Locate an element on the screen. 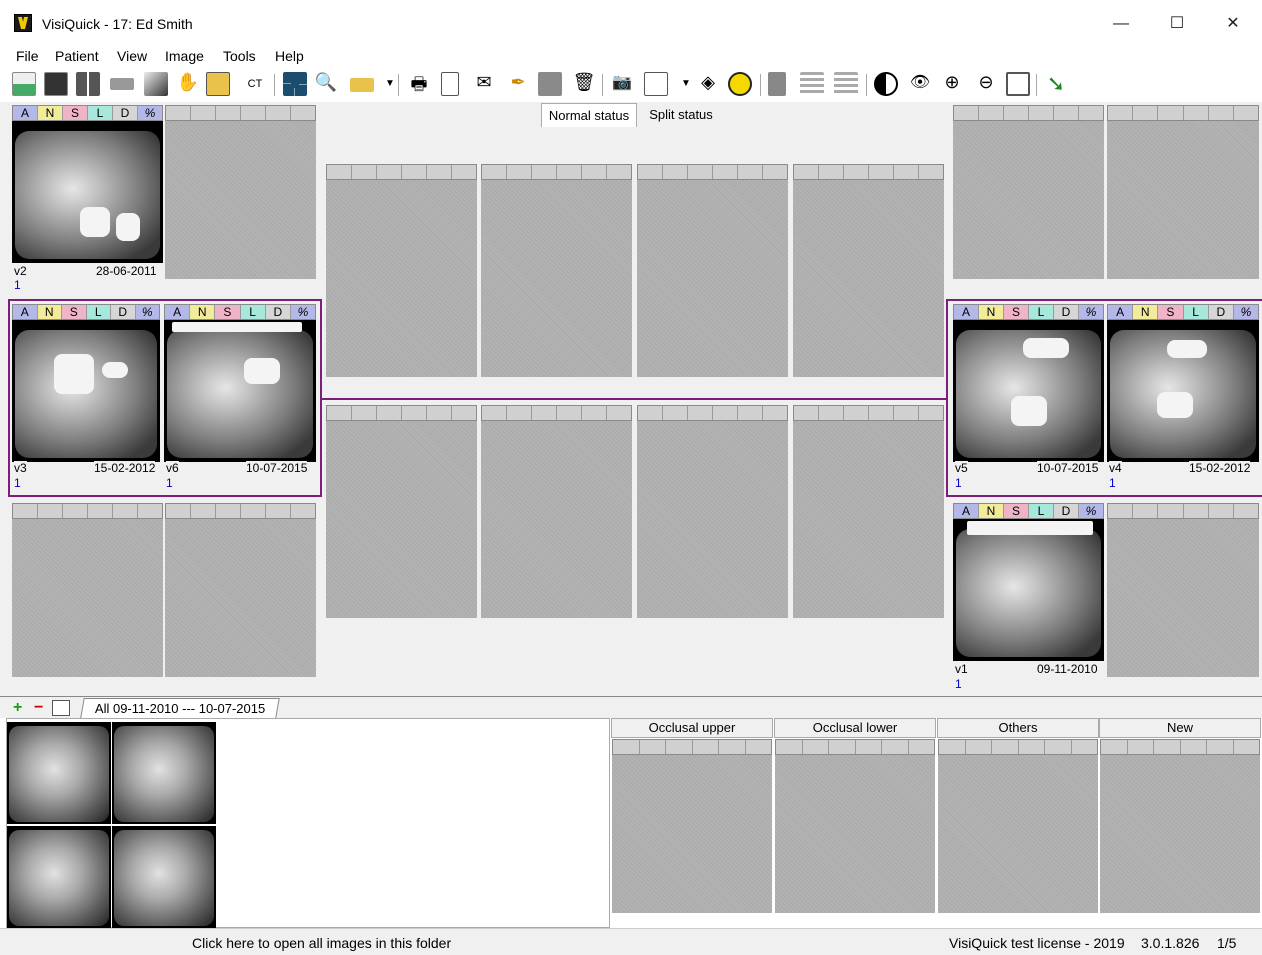 Image resolution: width=1262 pixels, height=955 pixels. image-slot: A N S L D% v5 10-07-2015 is located at coordinates (1028, 390).